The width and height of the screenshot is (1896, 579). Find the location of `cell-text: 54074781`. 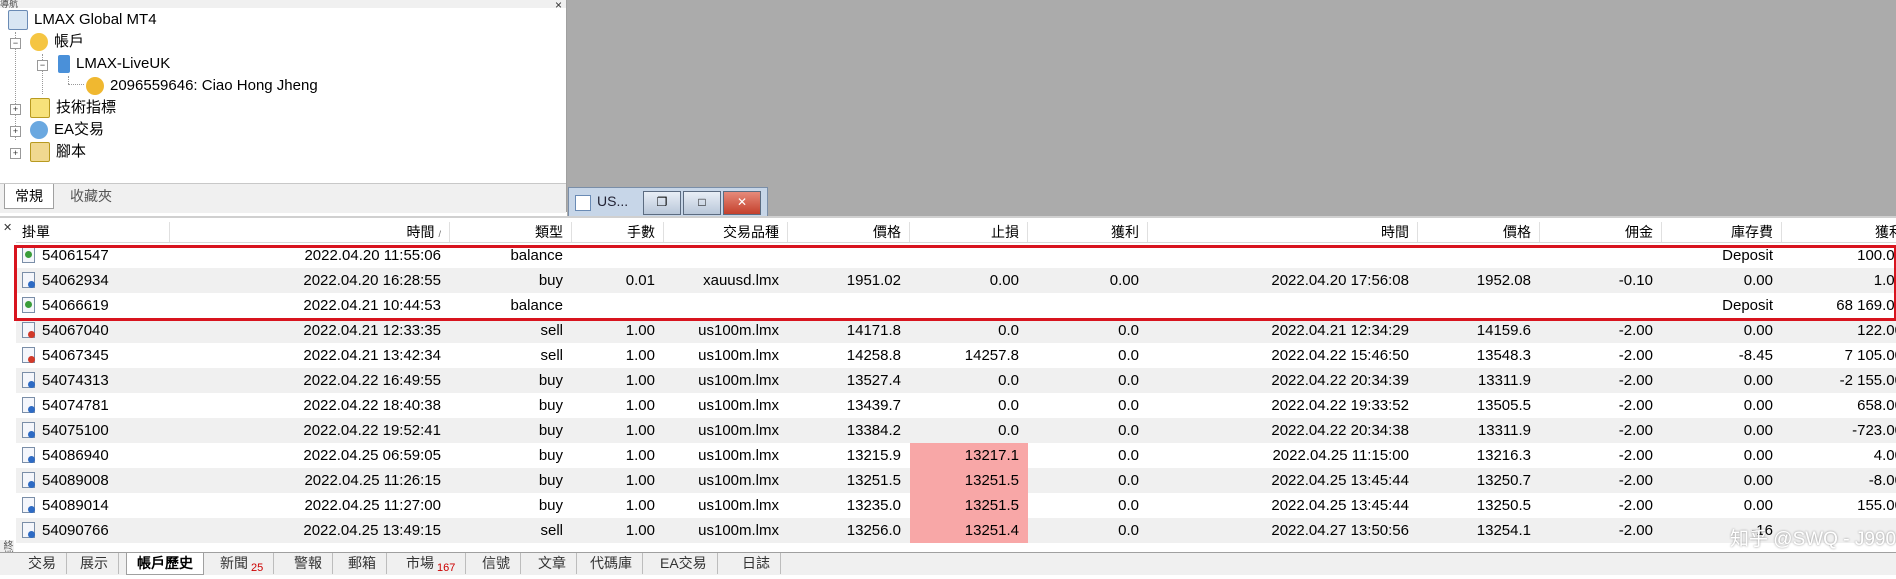

cell-text: 54074781 is located at coordinates (75, 405).